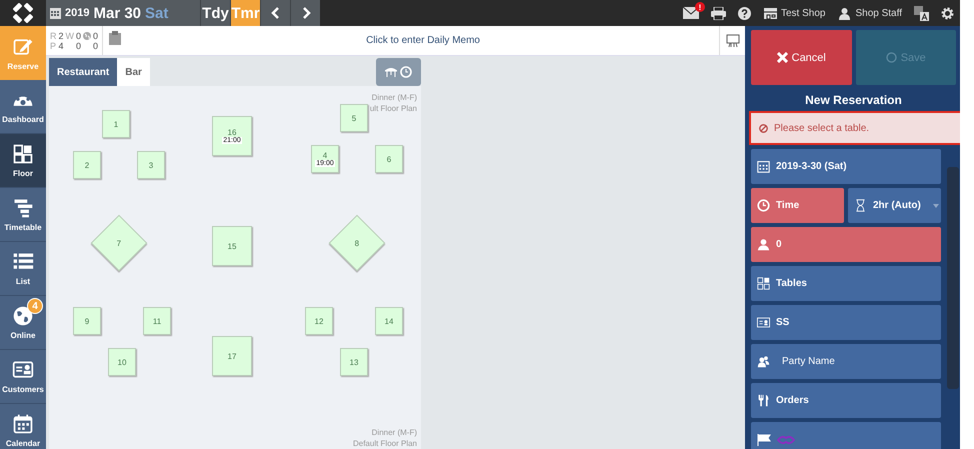  Describe the element at coordinates (854, 128) in the screenshot. I see `error-alert: Please select a table.` at that location.